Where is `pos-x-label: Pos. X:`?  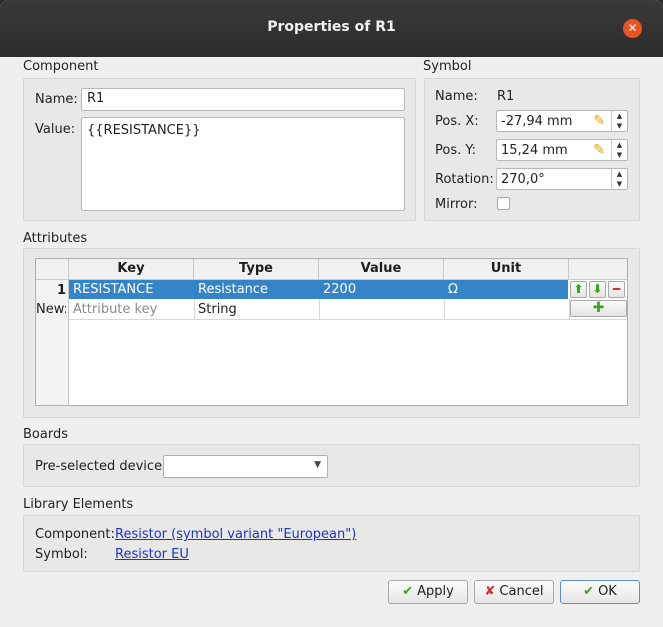 pos-x-label: Pos. X: is located at coordinates (457, 121).